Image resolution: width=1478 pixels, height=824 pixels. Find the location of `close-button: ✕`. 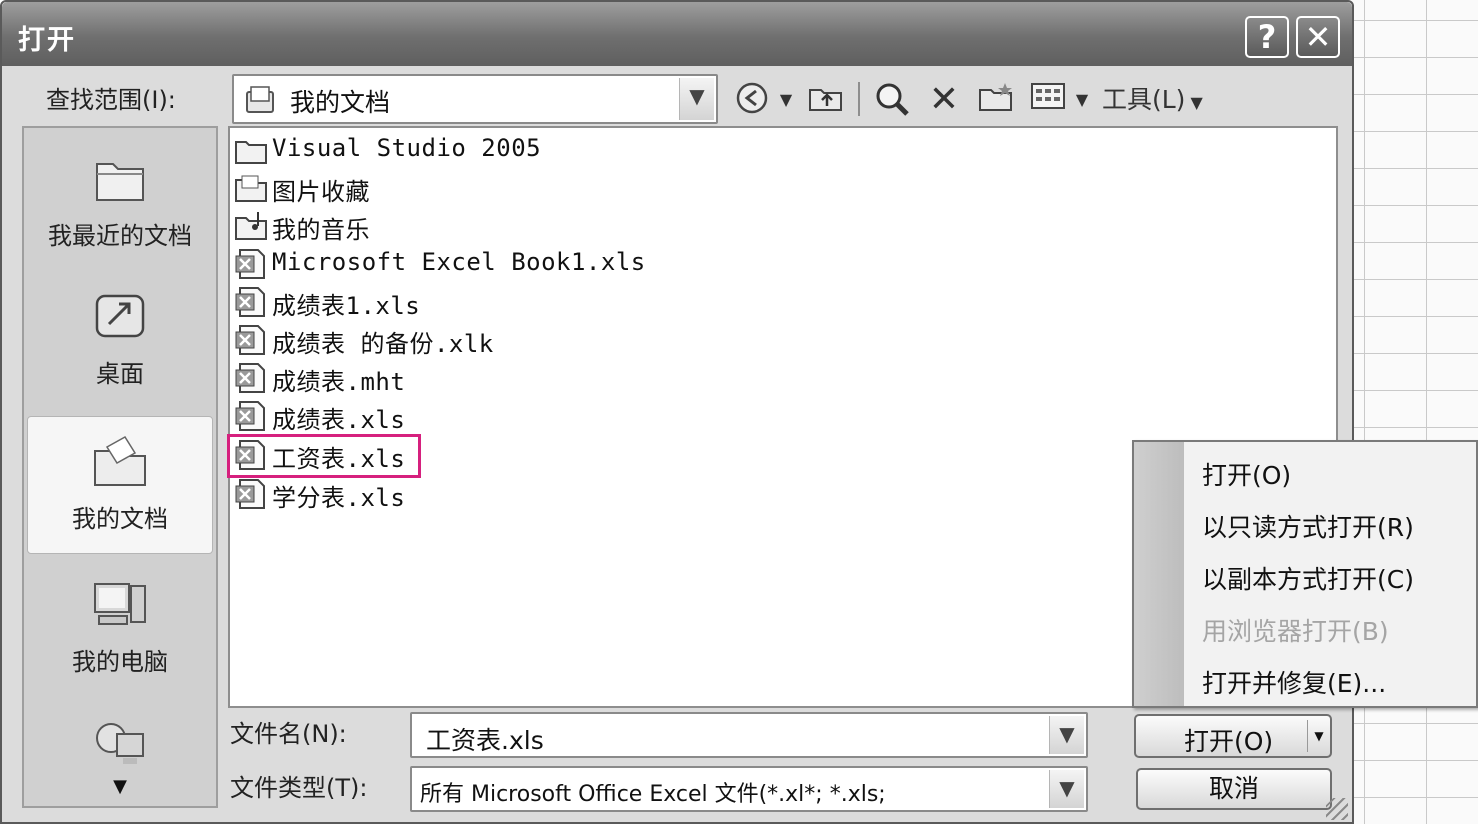

close-button: ✕ is located at coordinates (1318, 37).